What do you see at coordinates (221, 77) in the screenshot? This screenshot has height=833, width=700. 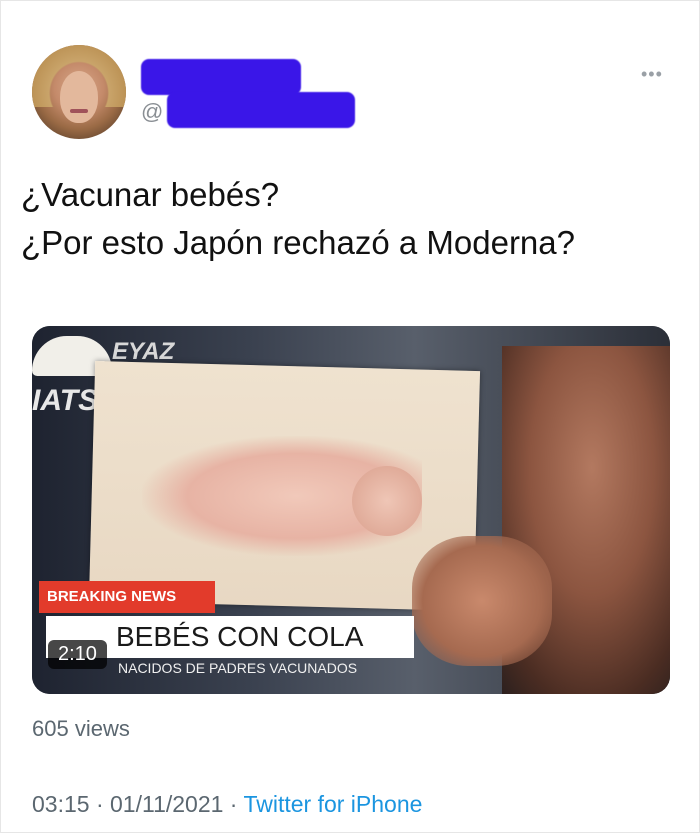 I see `redacted-display-name` at bounding box center [221, 77].